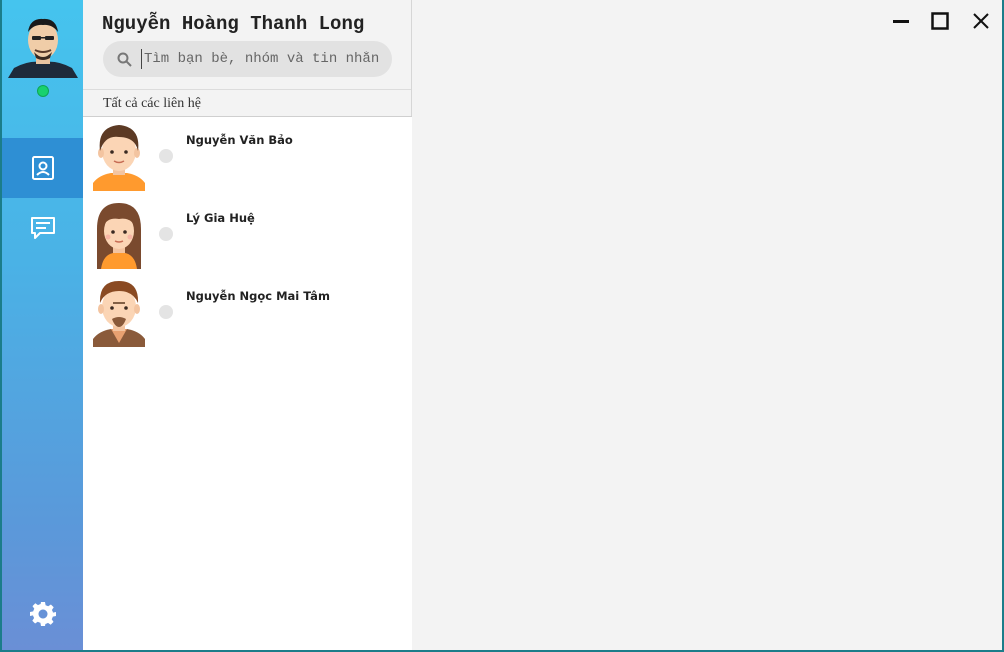 The height and width of the screenshot is (652, 1004). Describe the element at coordinates (124, 59) in the screenshot. I see `search-icon` at that location.